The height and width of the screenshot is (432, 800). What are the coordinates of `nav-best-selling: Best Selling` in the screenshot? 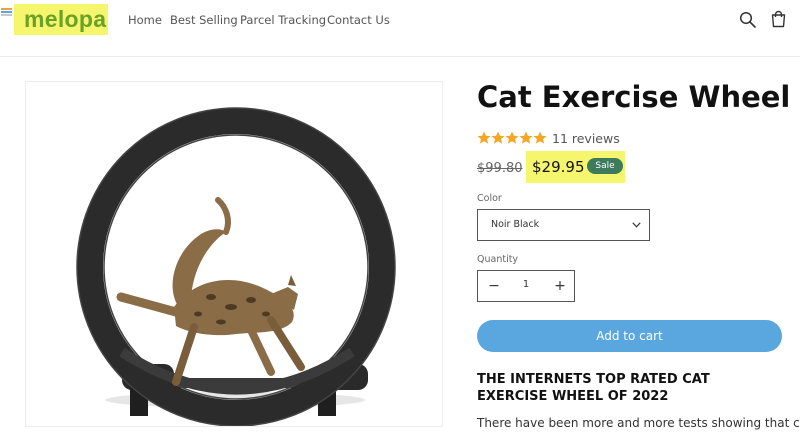 It's located at (204, 20).